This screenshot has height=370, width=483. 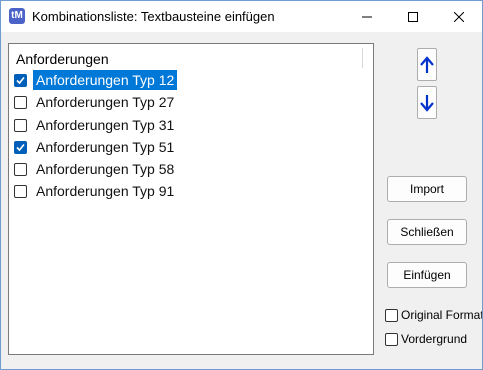 I want to click on arrow-up-icon, so click(x=427, y=64).